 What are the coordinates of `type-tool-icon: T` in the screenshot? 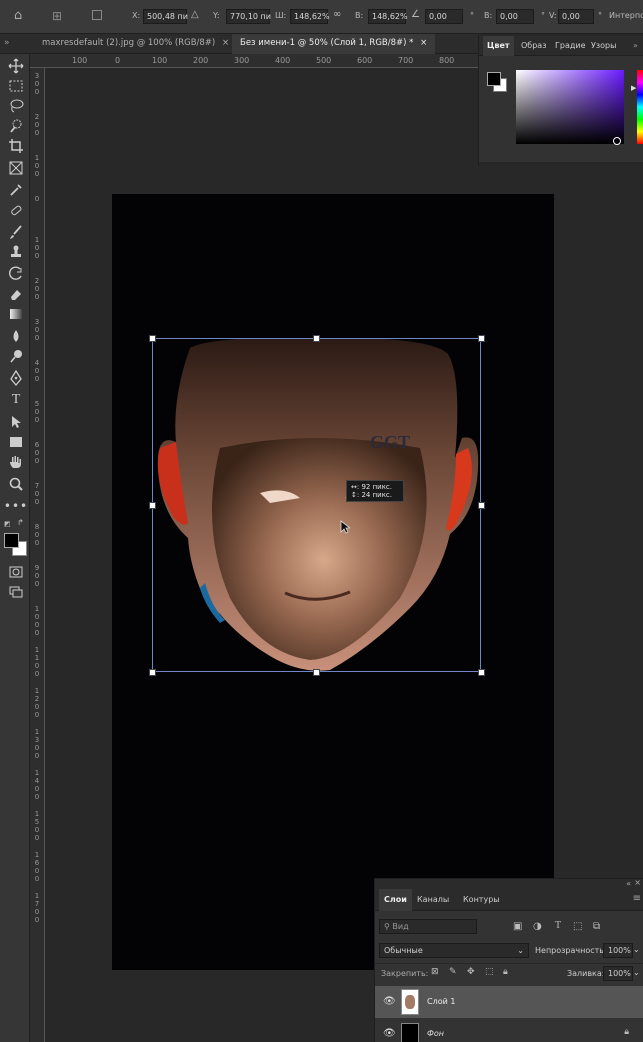 It's located at (16, 400).